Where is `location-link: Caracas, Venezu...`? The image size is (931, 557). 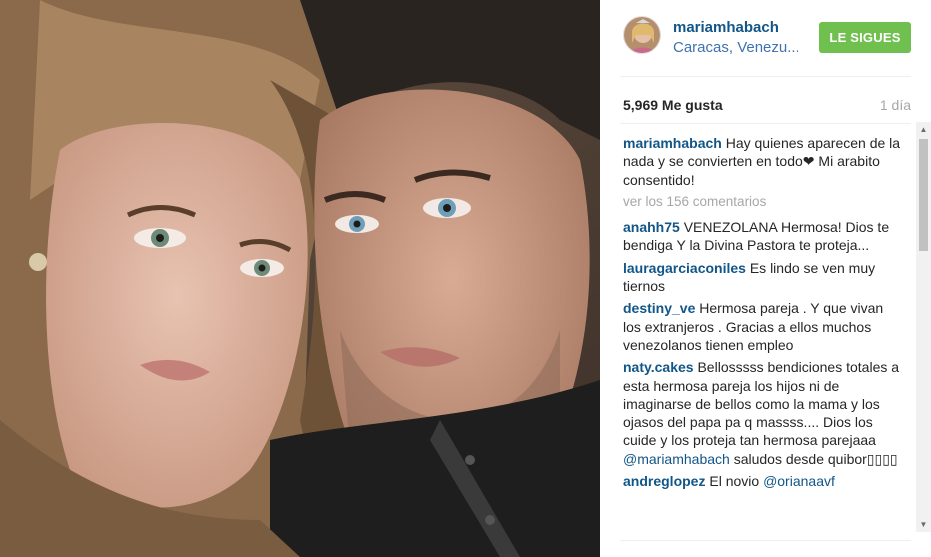 location-link: Caracas, Venezu... is located at coordinates (735, 47).